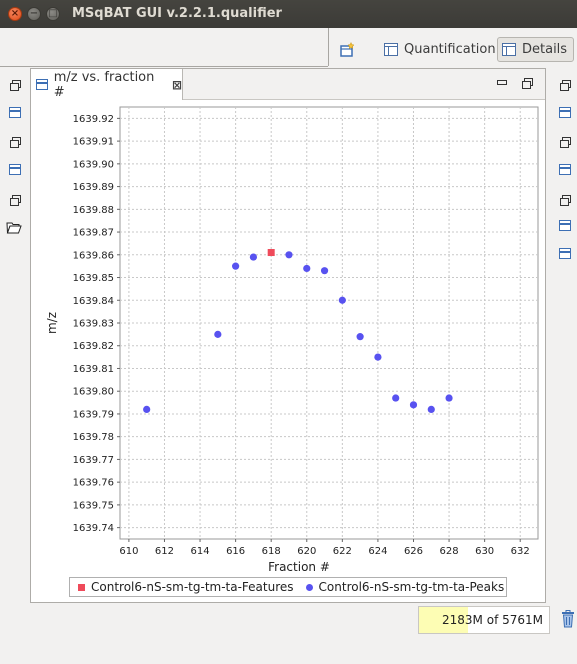 The width and height of the screenshot is (577, 664). What do you see at coordinates (502, 82) in the screenshot?
I see `minimize-view-icon` at bounding box center [502, 82].